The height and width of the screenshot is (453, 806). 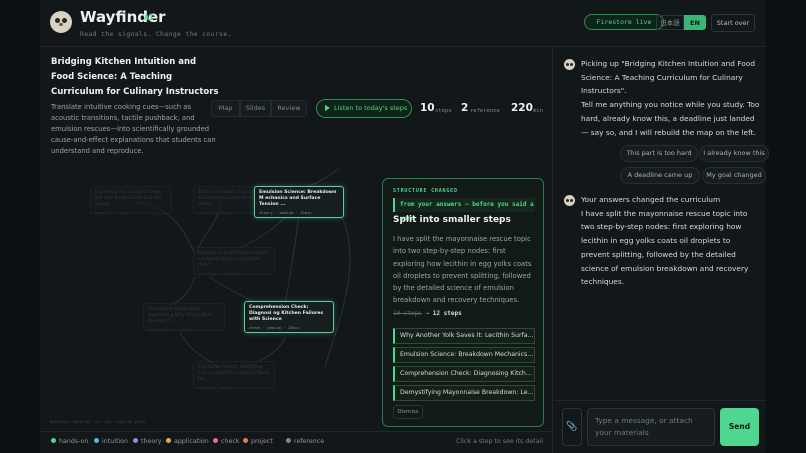 I want to click on chip-goal-changed: My goal changed, so click(x=734, y=175).